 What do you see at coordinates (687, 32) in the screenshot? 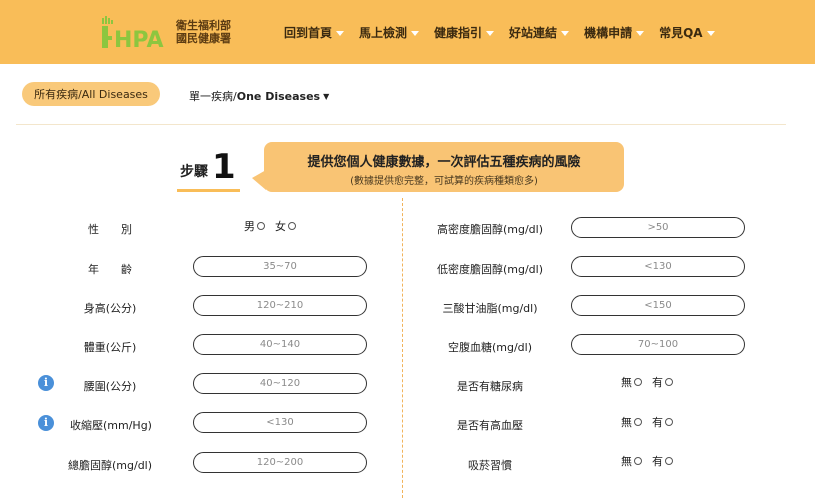
I see `nav-faq: 常見QA` at bounding box center [687, 32].